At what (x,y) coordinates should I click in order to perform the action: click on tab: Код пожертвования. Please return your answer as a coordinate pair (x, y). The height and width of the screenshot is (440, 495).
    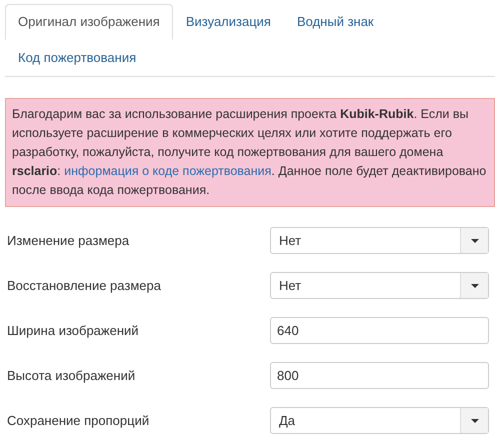
    Looking at the image, I should click on (77, 58).